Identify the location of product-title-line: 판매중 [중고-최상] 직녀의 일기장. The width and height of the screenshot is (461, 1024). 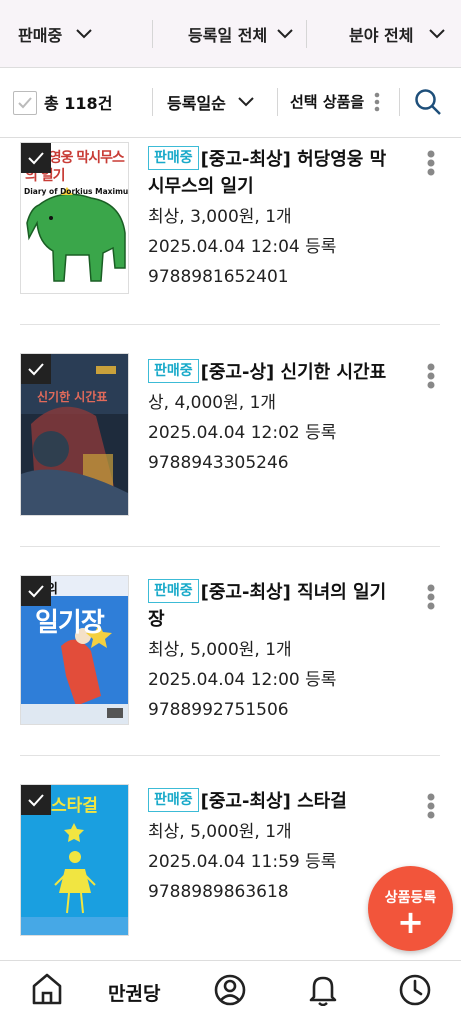
(268, 606).